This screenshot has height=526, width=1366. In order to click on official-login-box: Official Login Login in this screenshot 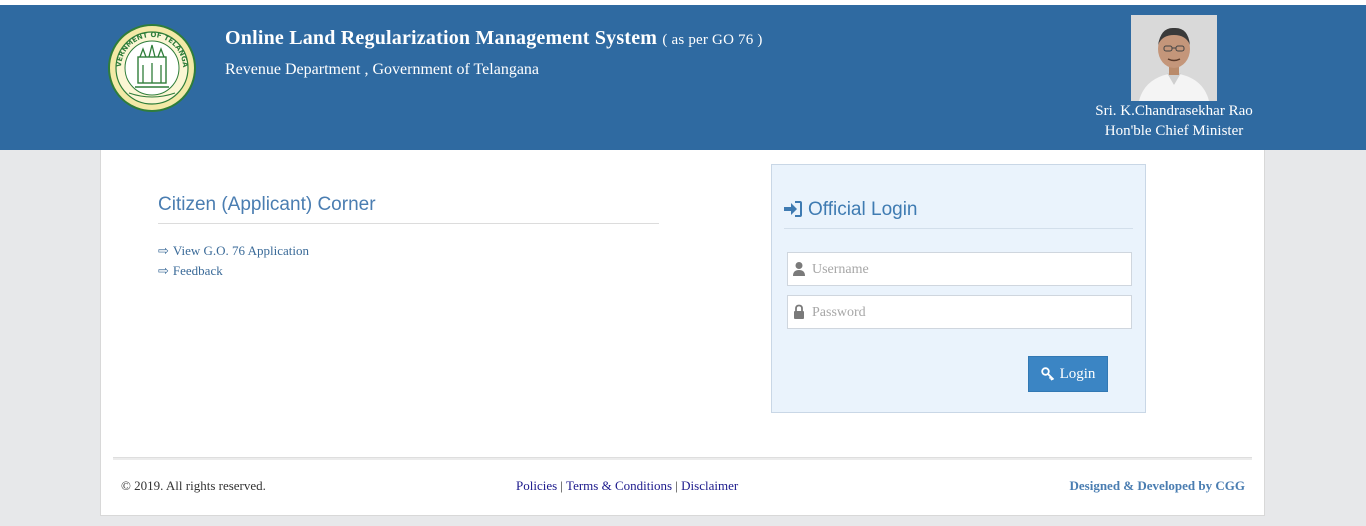, I will do `click(958, 288)`.